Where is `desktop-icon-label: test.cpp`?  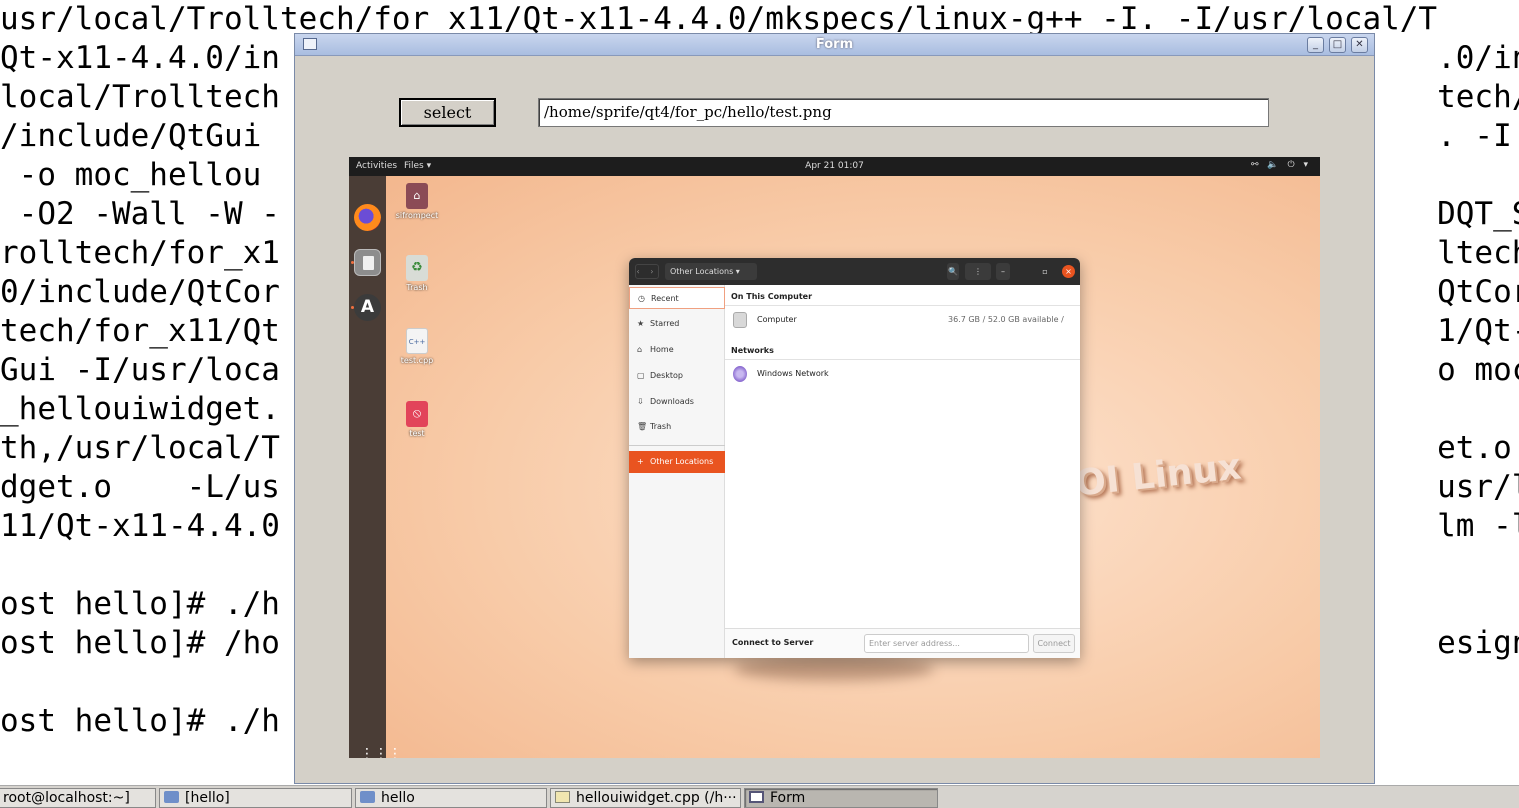
desktop-icon-label: test.cpp is located at coordinates (417, 360).